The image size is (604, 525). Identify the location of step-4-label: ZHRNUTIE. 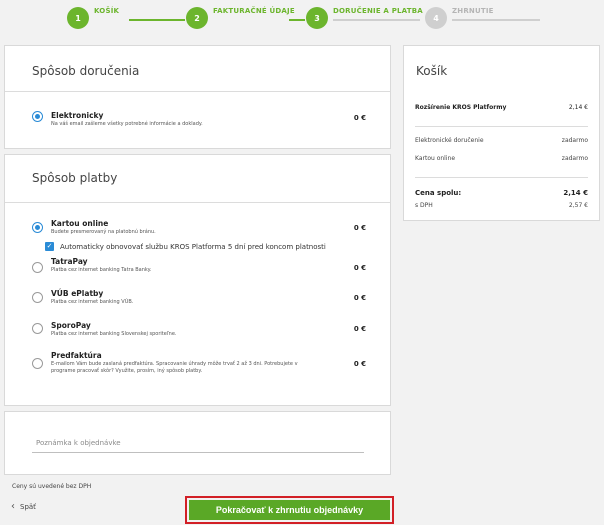
(473, 11).